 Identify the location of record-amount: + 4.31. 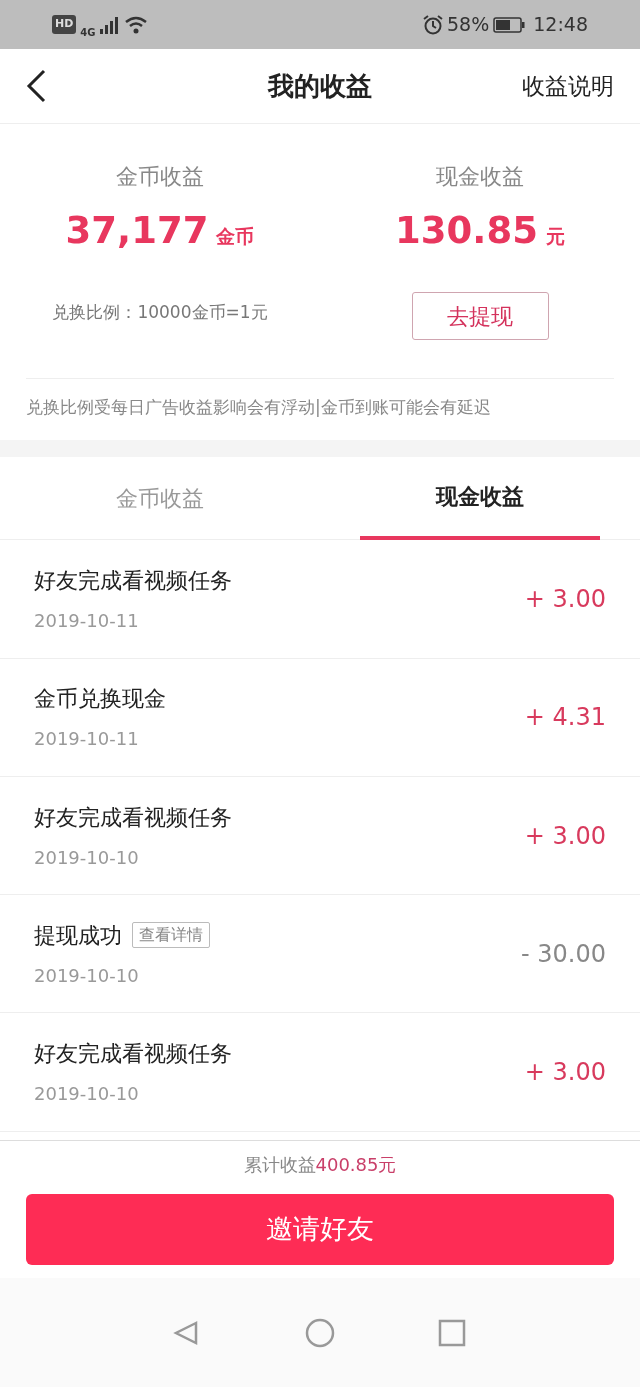
(565, 718).